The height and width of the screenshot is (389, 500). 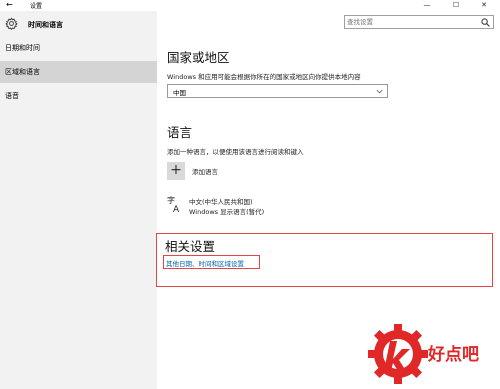 What do you see at coordinates (78, 72) in the screenshot?
I see `sidebar-item-region-language: 区域和语言` at bounding box center [78, 72].